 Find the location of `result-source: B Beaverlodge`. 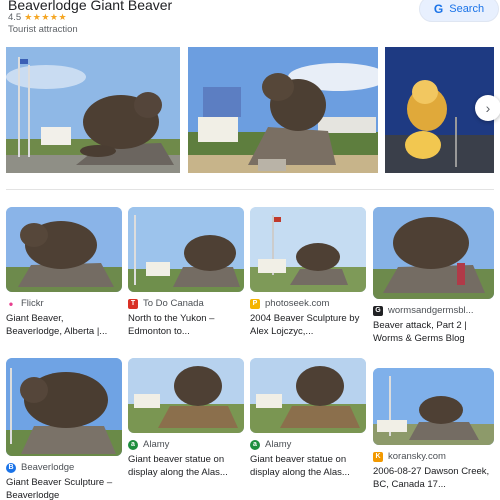

result-source: B Beaverlodge is located at coordinates (64, 467).